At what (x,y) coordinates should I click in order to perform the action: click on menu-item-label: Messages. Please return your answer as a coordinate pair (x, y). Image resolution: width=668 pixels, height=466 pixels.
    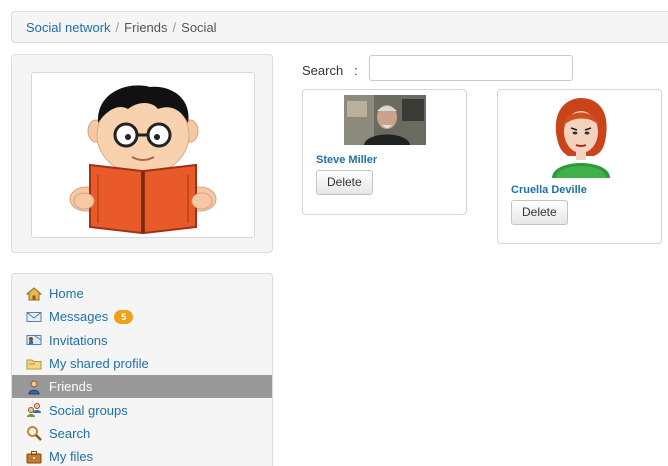
    Looking at the image, I should click on (79, 317).